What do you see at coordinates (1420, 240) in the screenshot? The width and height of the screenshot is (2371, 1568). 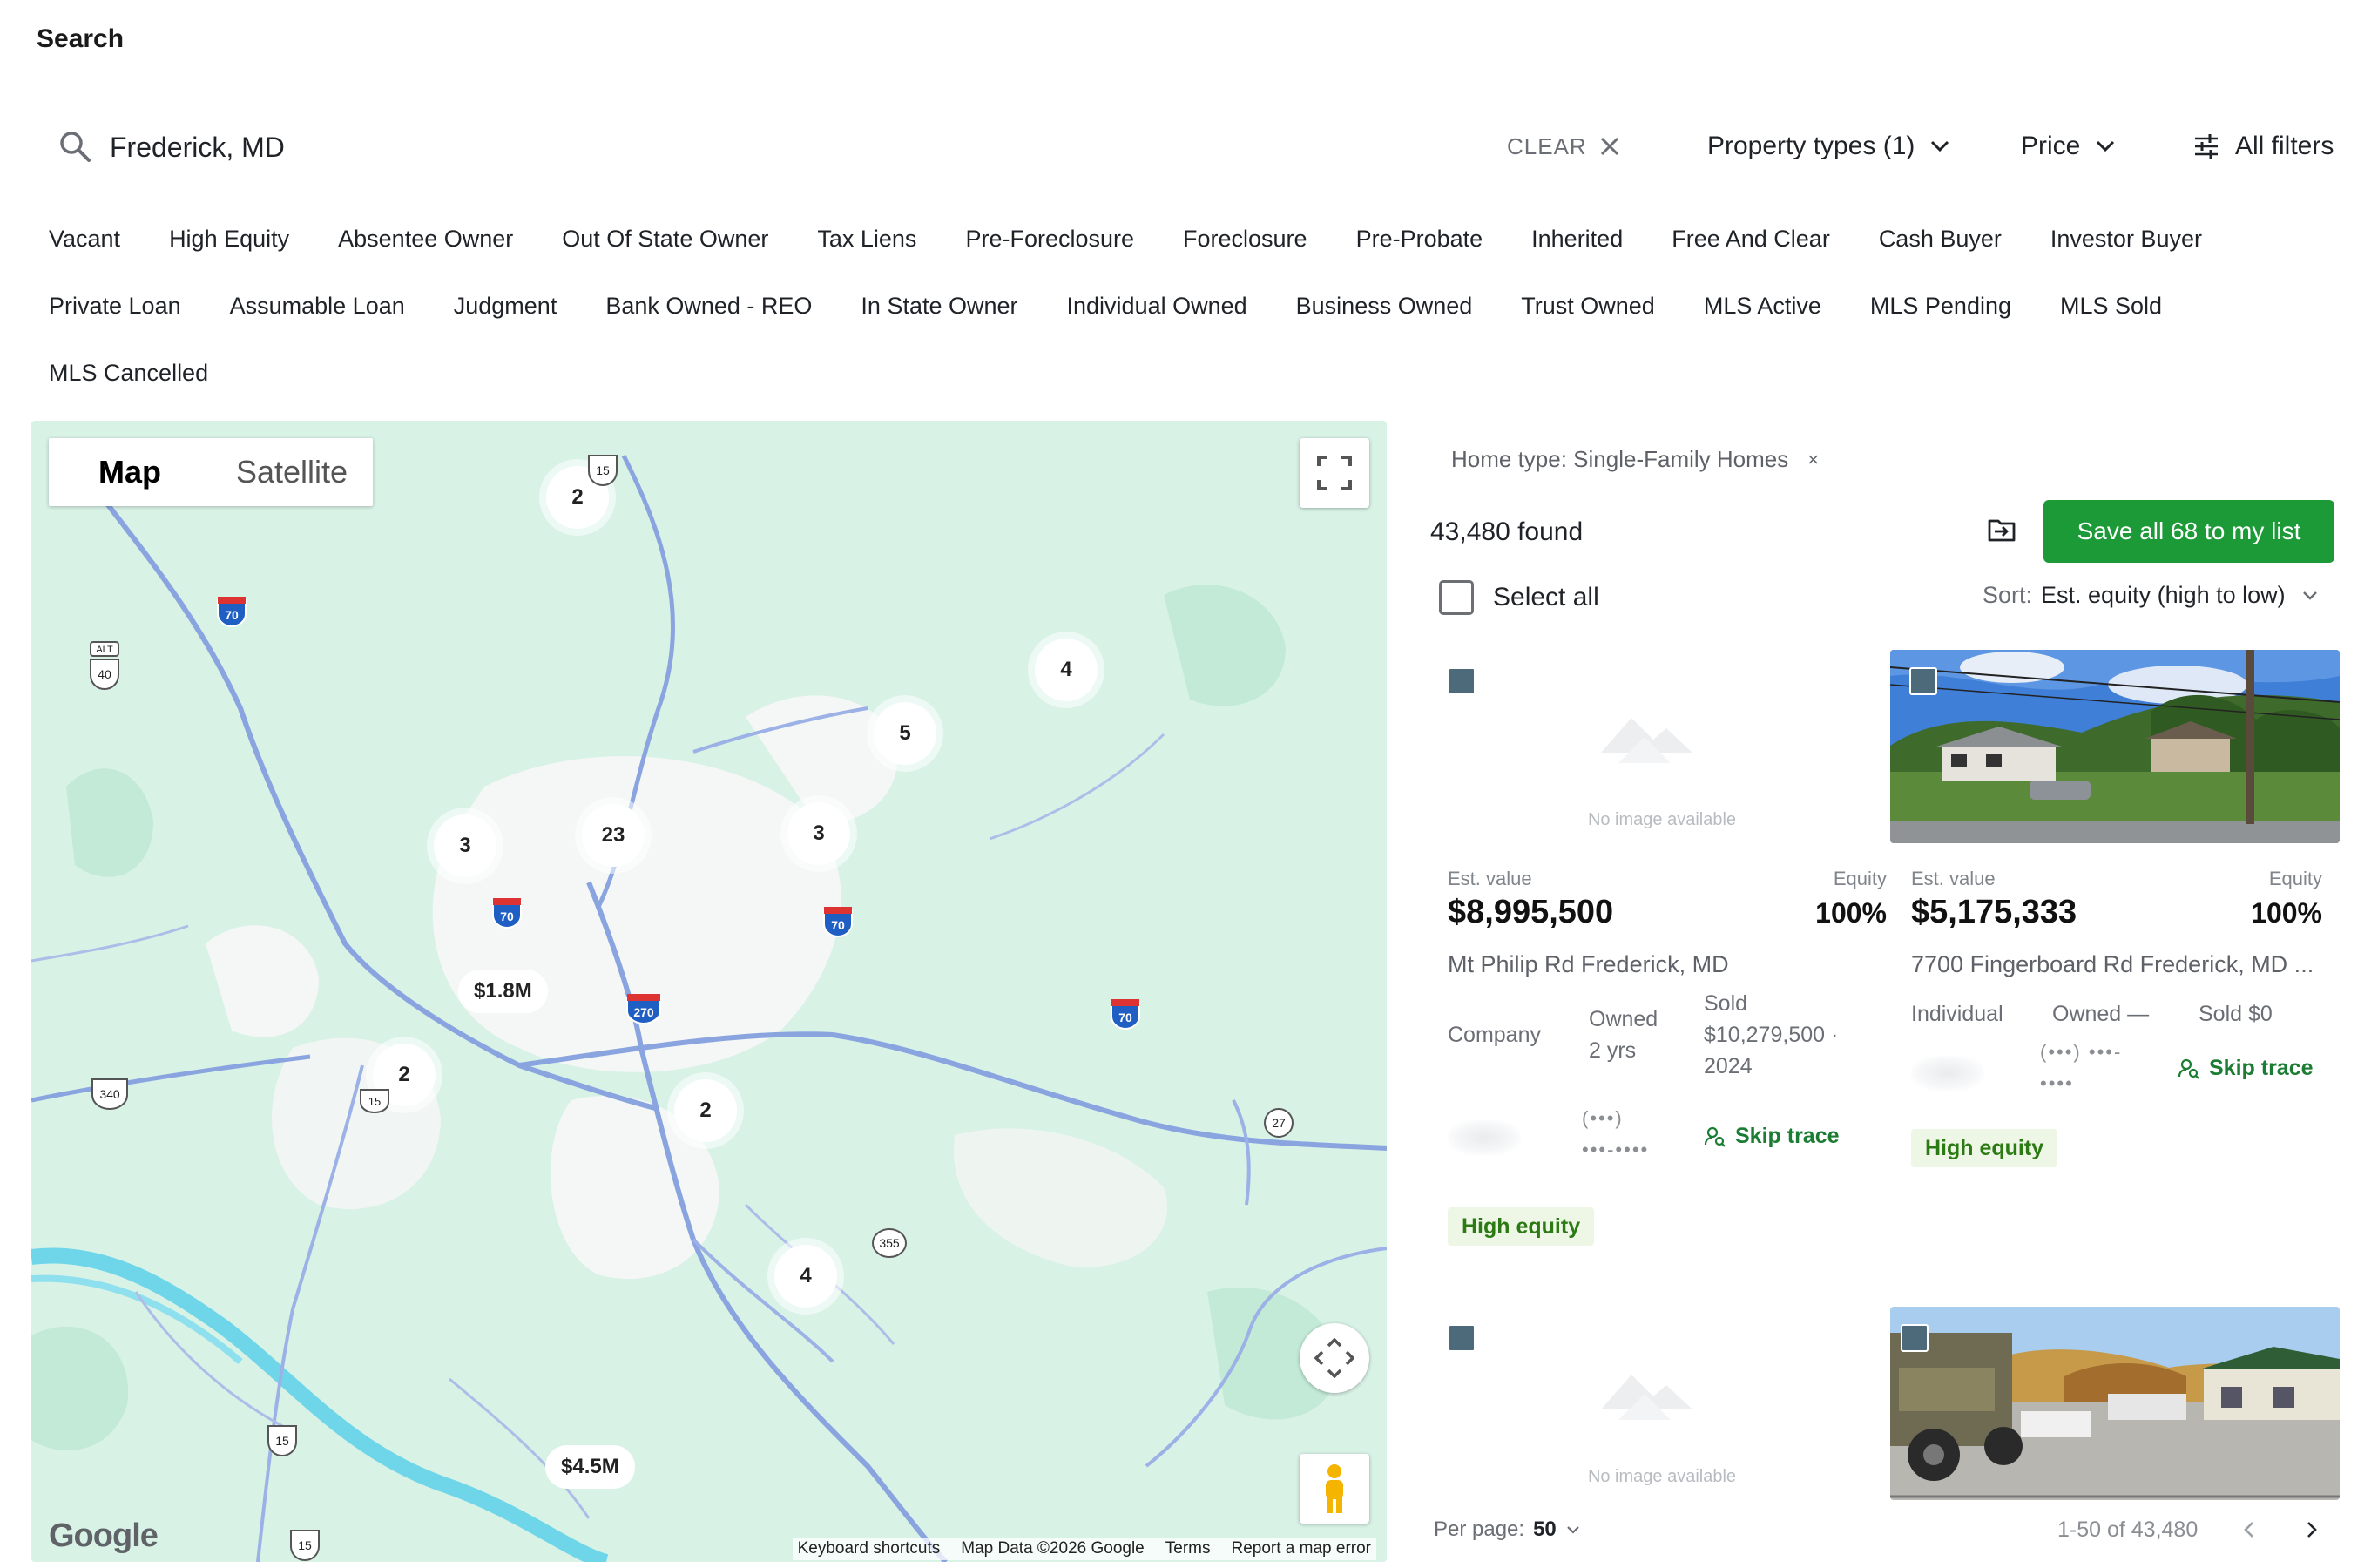 I see `chip-pre-probate: Pre-Probate` at bounding box center [1420, 240].